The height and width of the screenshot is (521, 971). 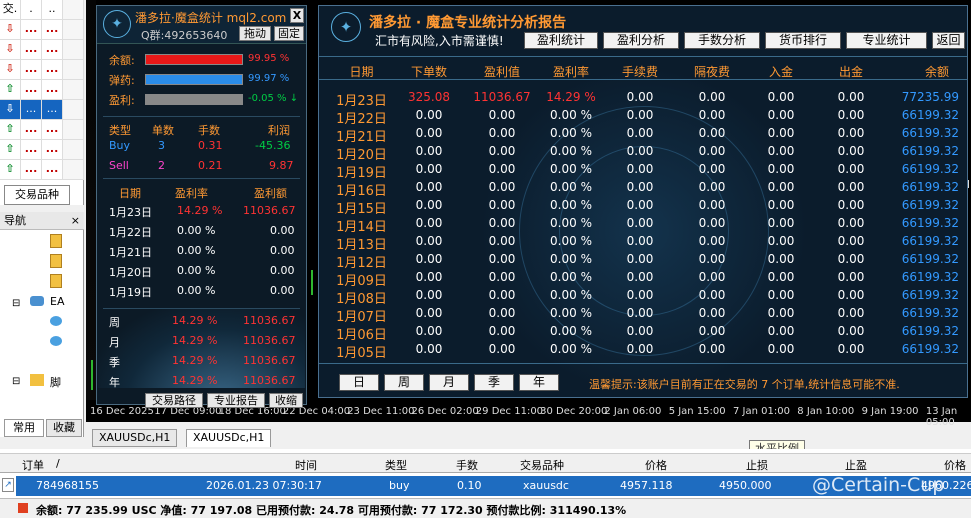 I want to click on pro-report-button: 专业报告, so click(x=236, y=400).